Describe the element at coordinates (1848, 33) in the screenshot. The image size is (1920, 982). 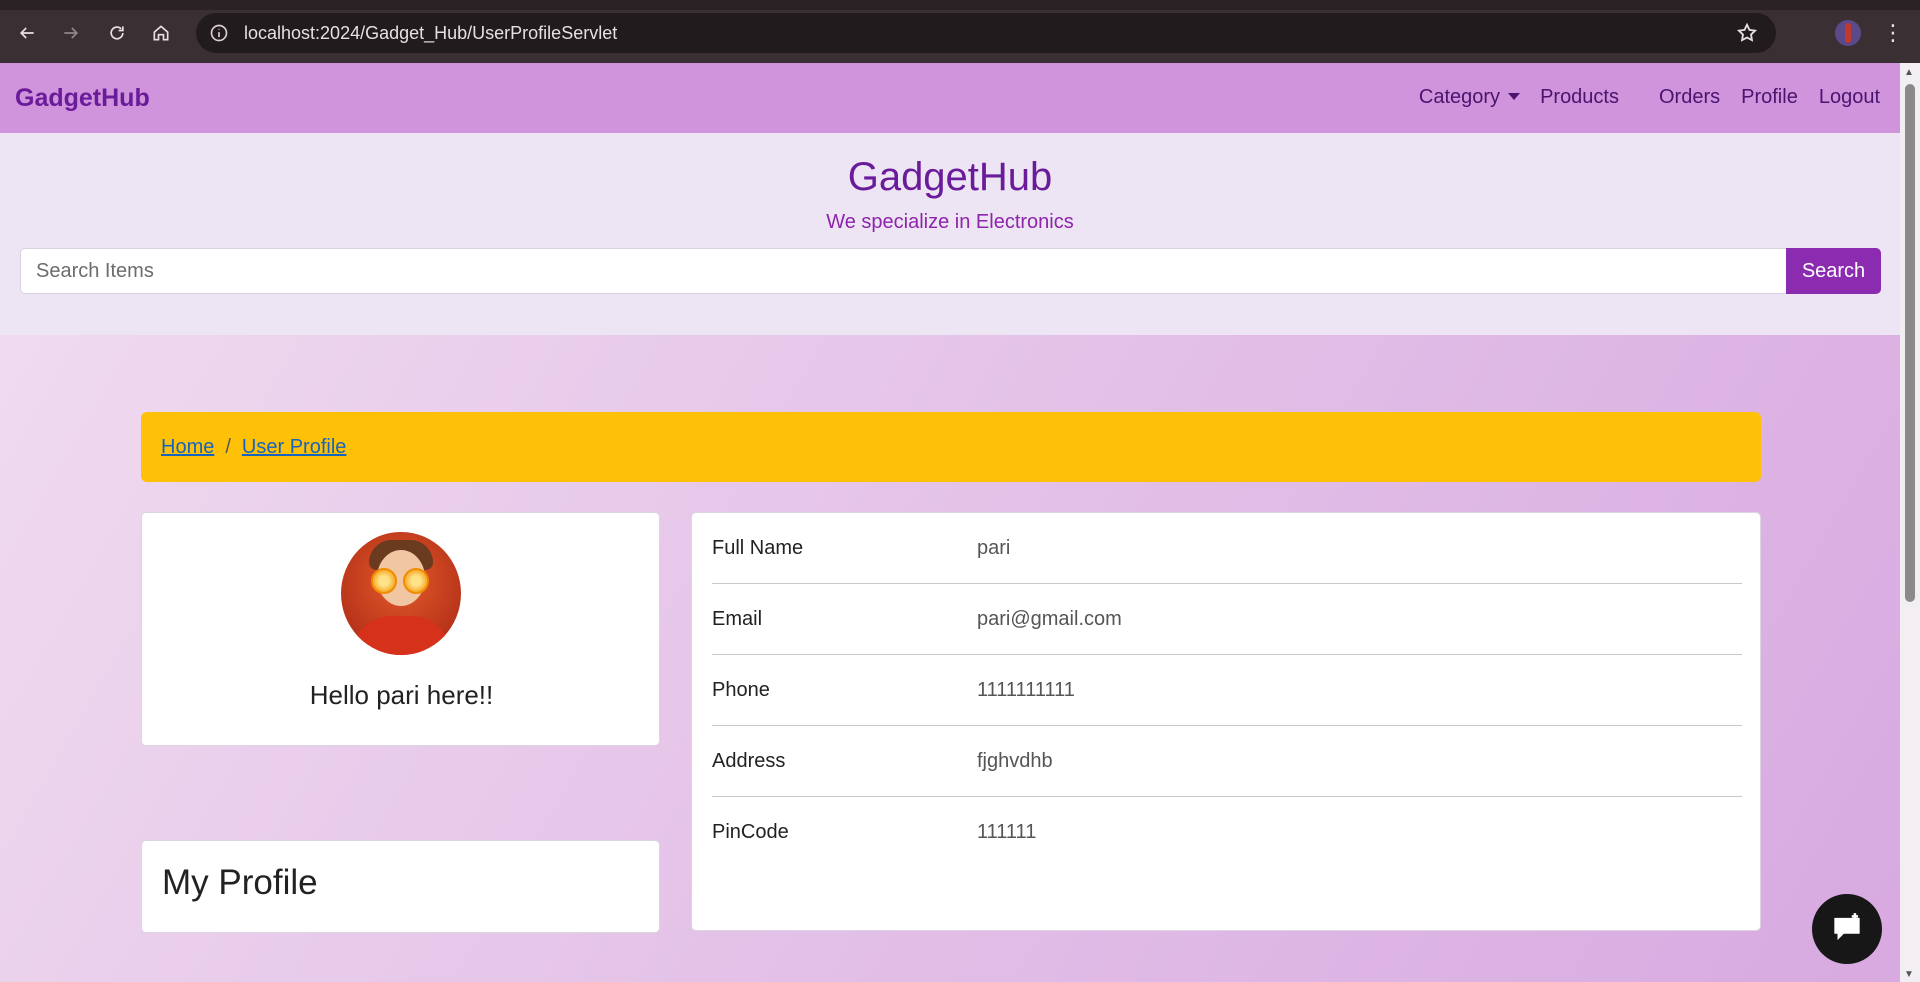
I see `profile-avatar-icon` at that location.